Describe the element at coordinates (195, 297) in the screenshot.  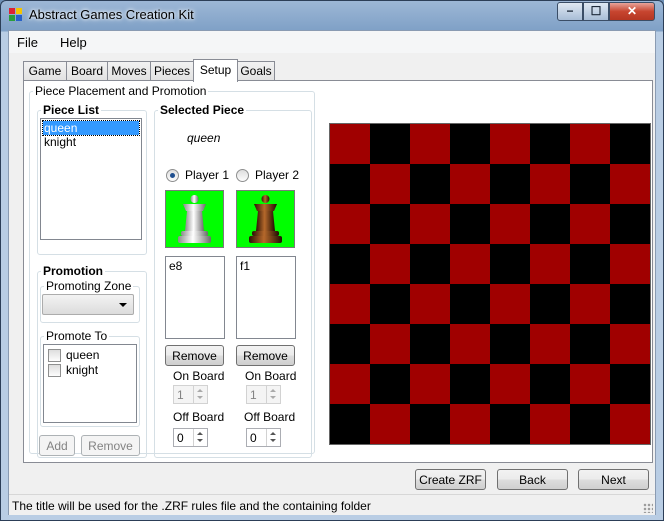
I see `player1-positions-box: e8` at that location.